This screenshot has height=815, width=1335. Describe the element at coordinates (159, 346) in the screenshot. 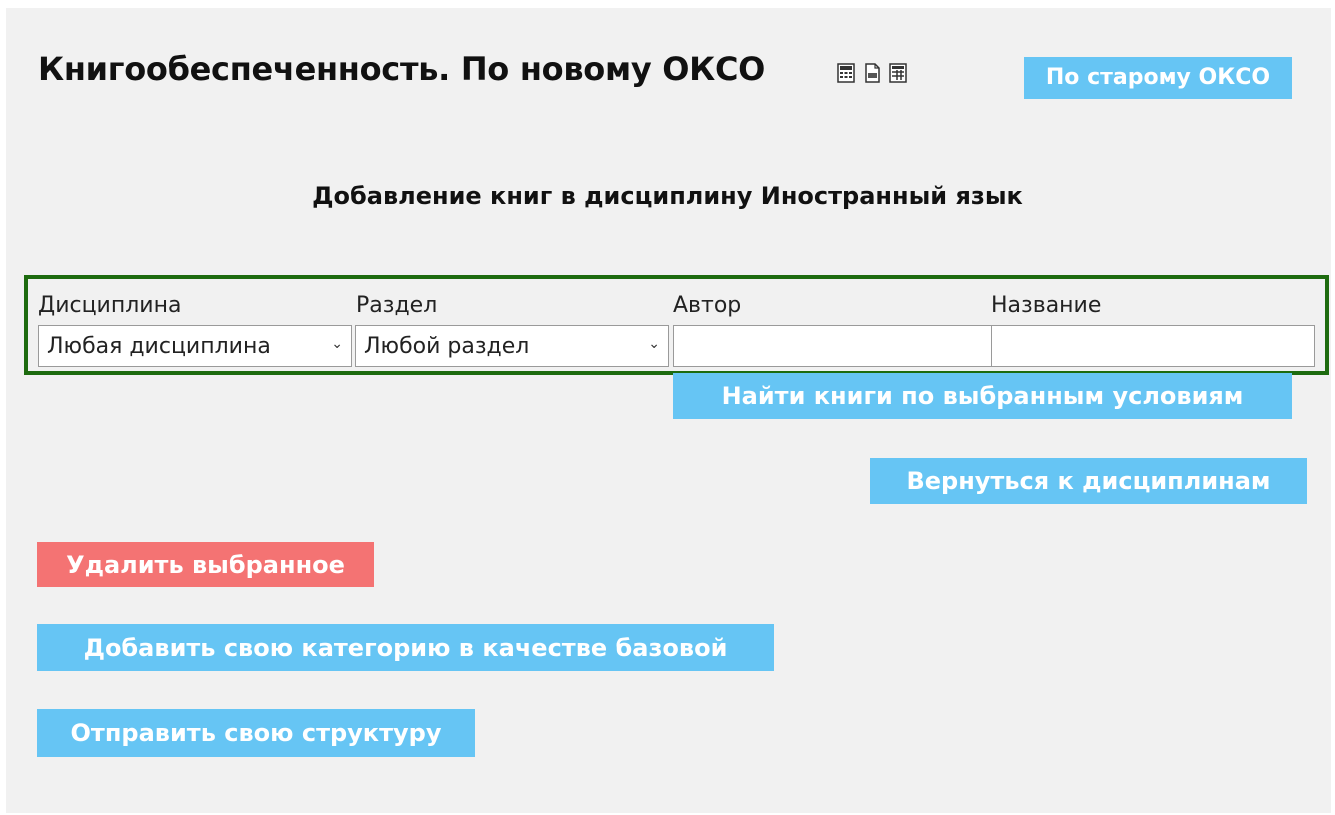

I see `discipline-select-value: Любая дисциплина` at that location.